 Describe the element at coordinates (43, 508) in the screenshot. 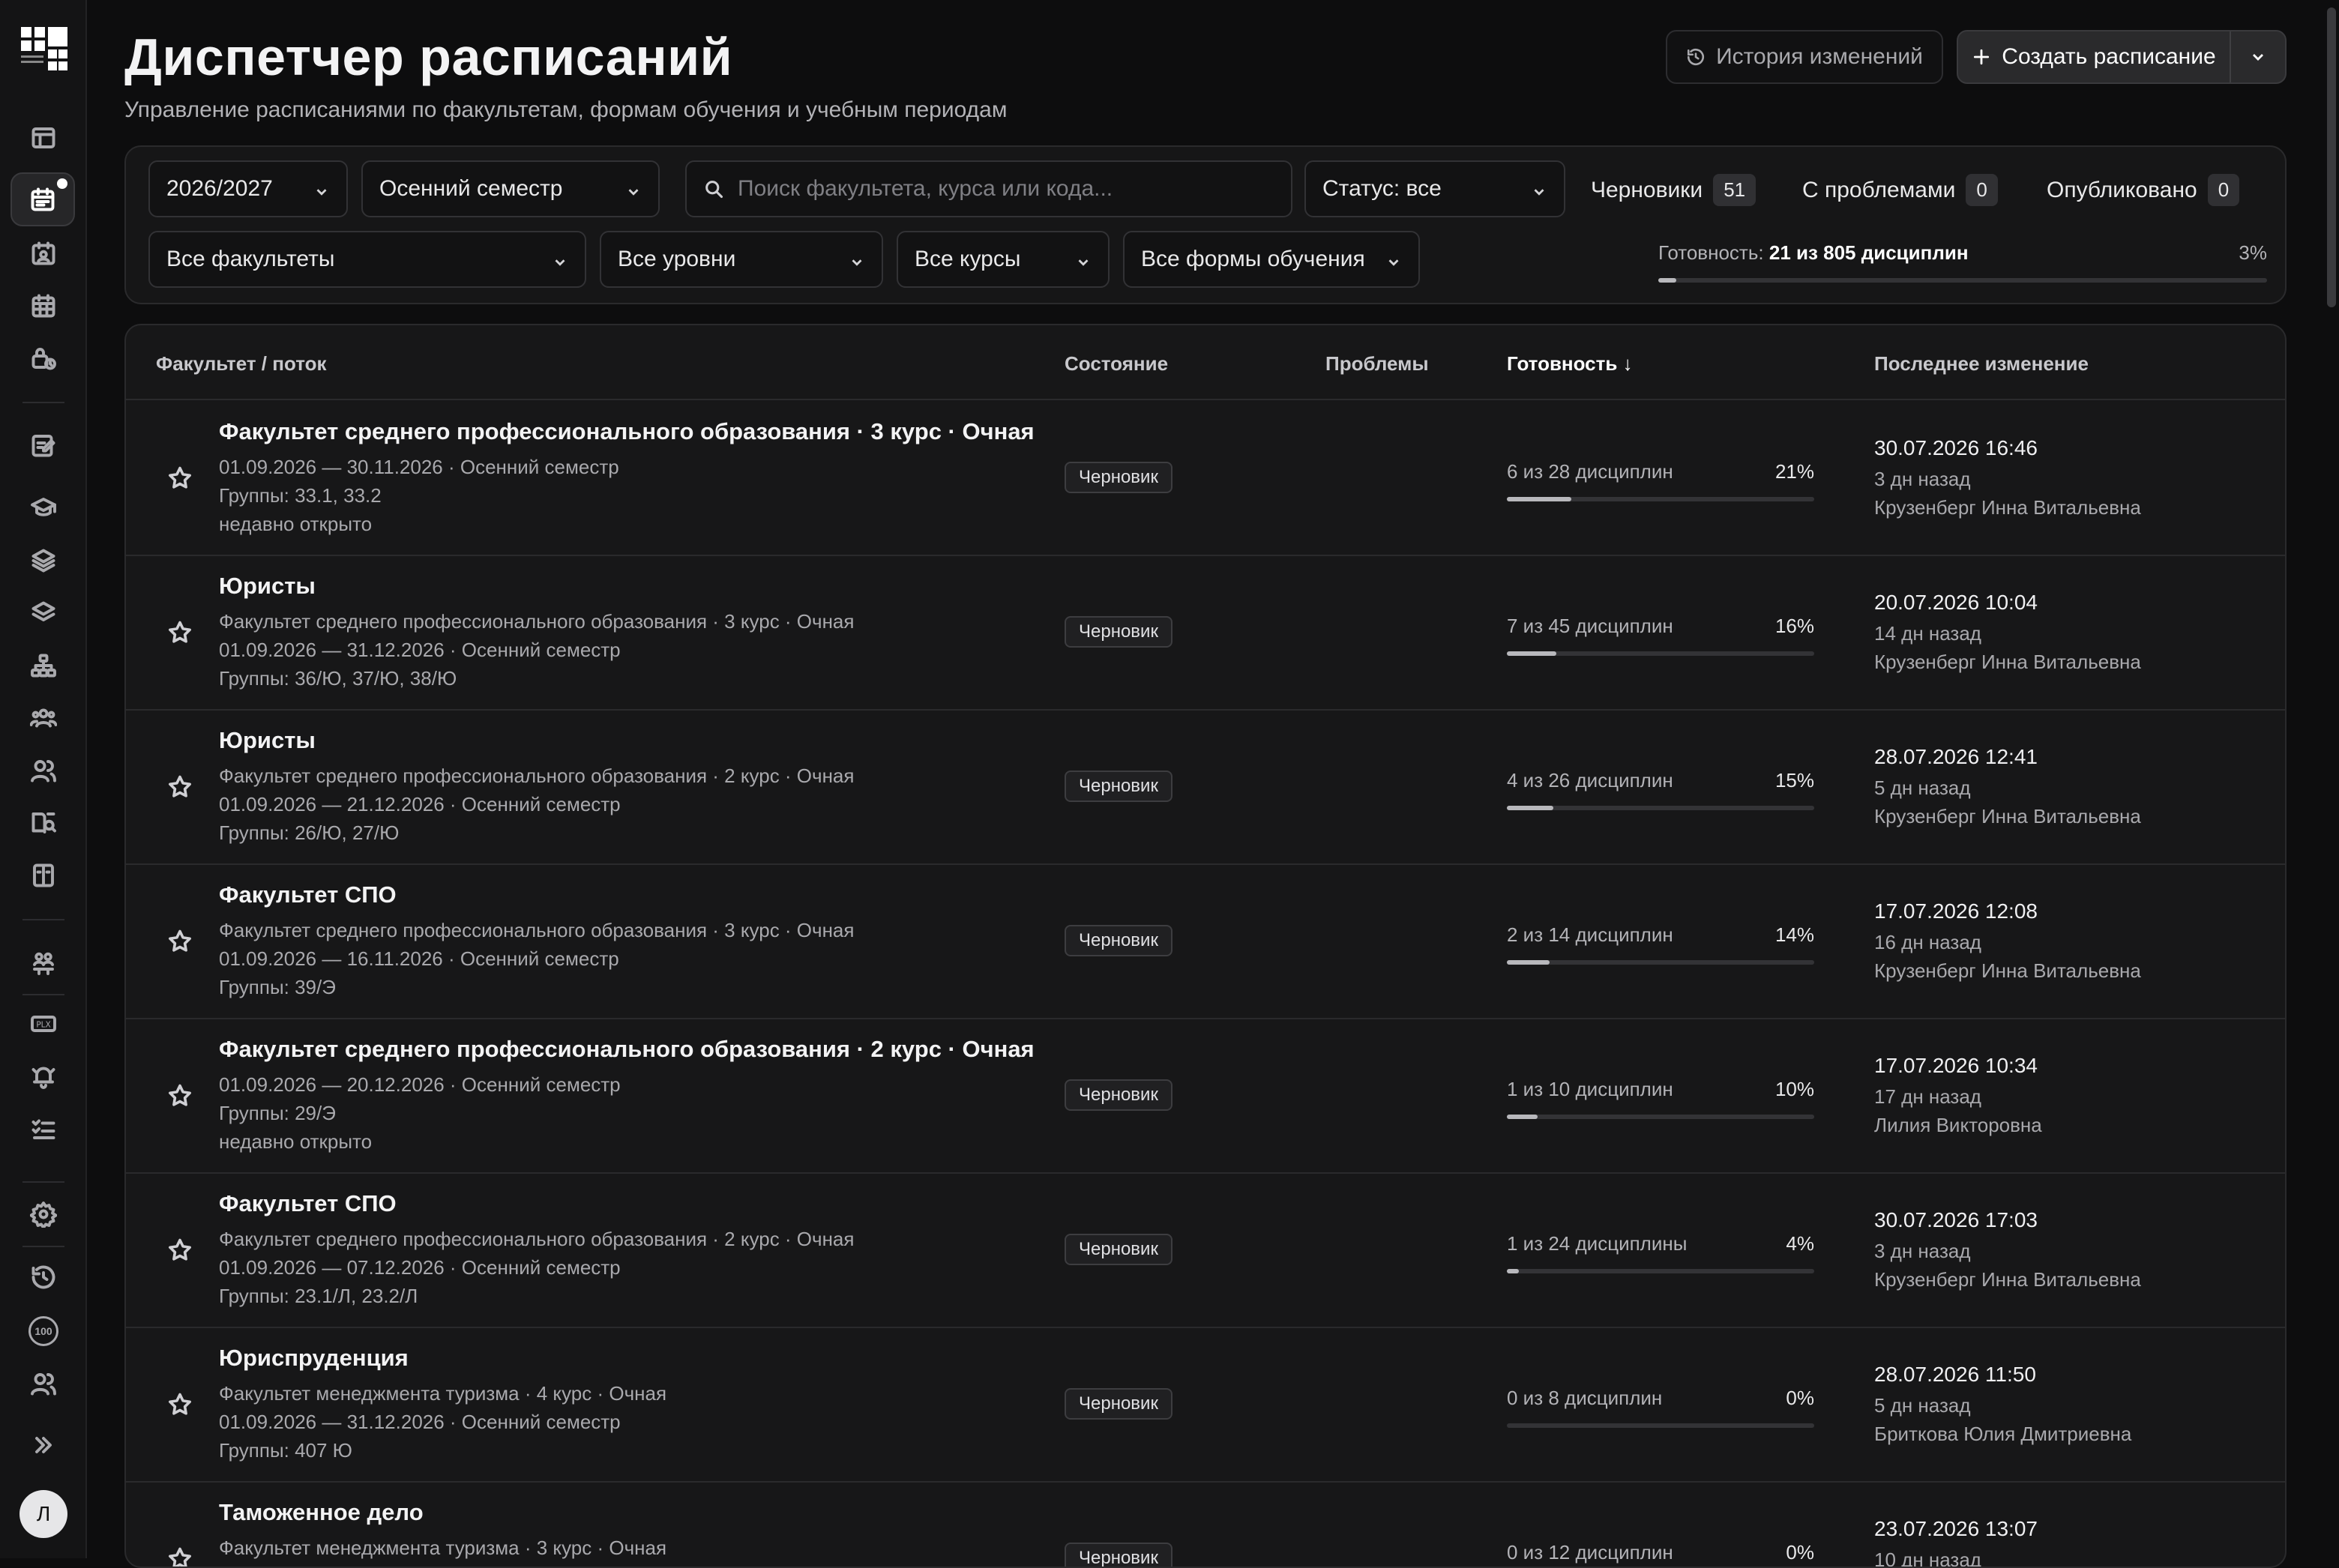

I see `graduation-cap-icon` at that location.